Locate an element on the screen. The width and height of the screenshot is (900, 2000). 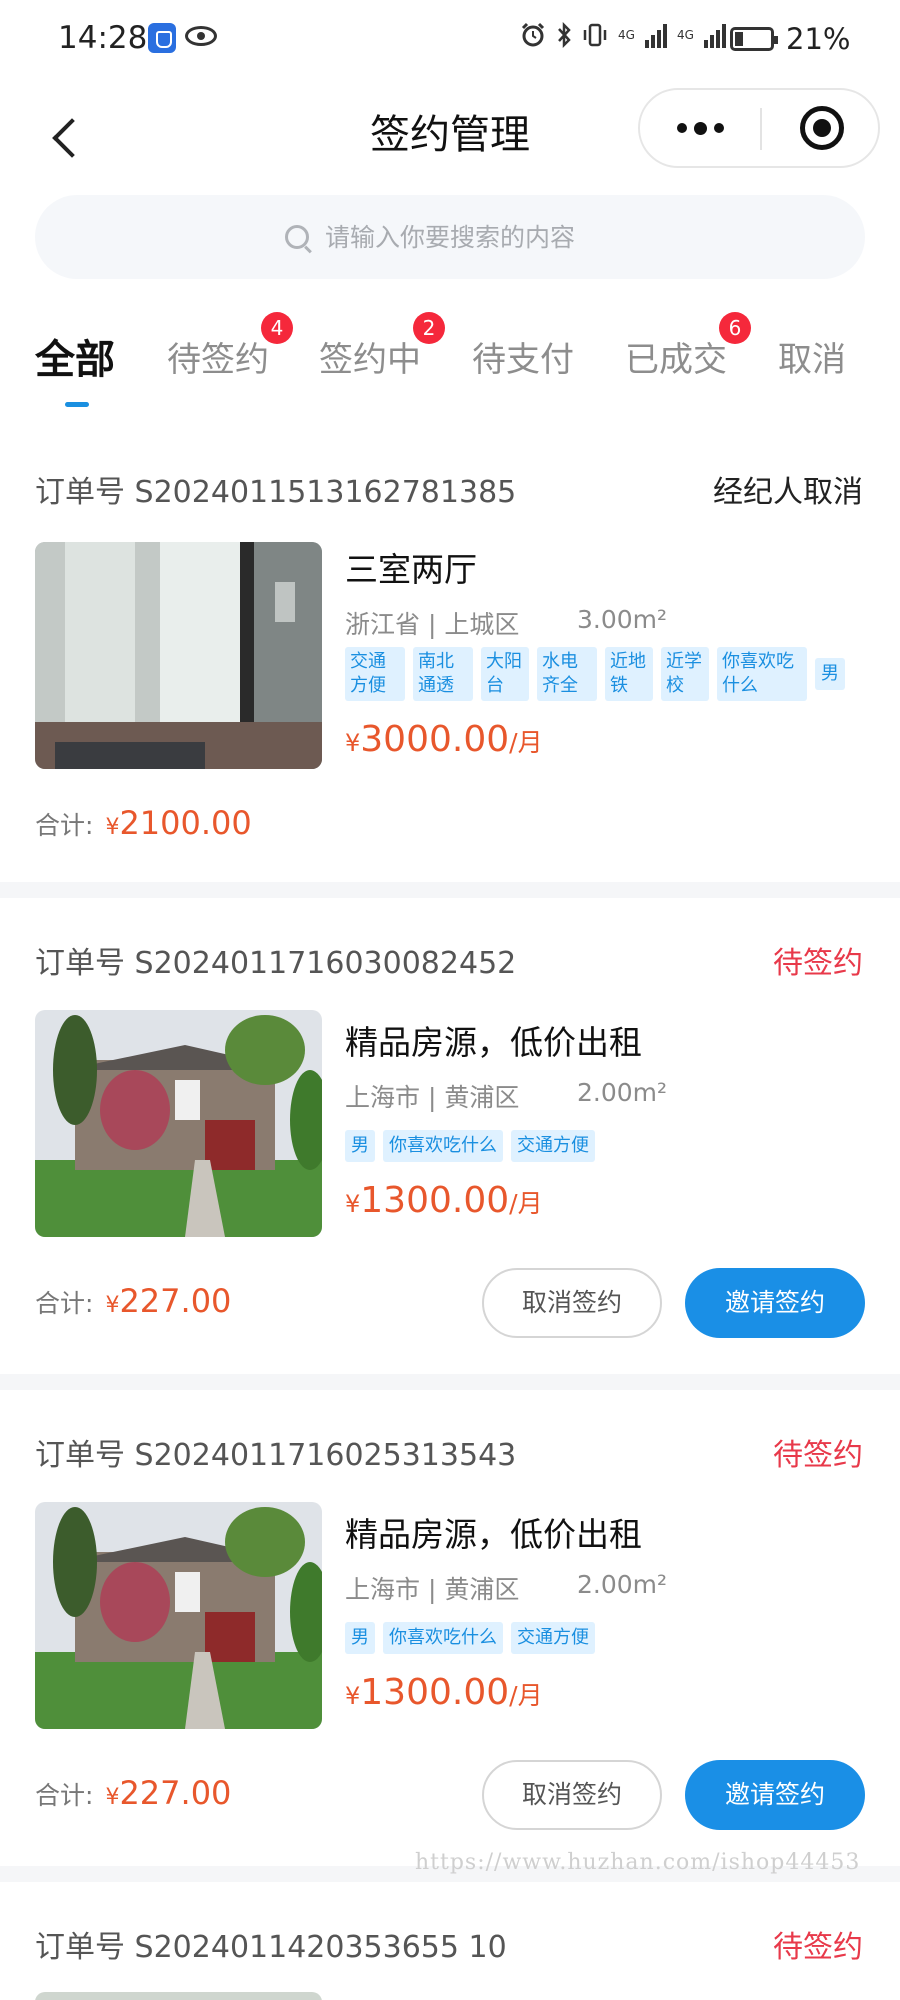
more-button is located at coordinates (700, 128).